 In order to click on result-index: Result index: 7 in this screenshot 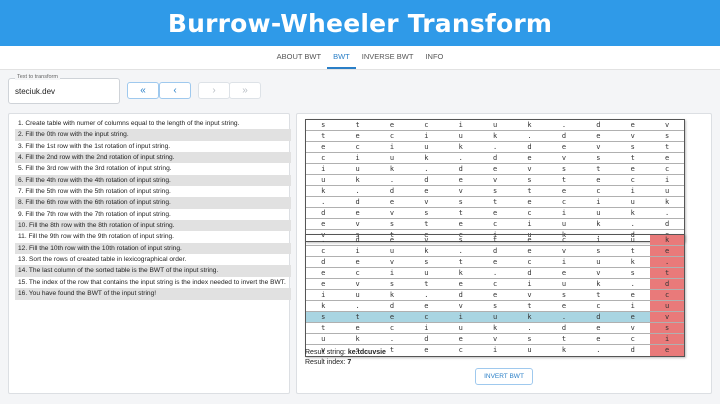, I will do `click(328, 362)`.